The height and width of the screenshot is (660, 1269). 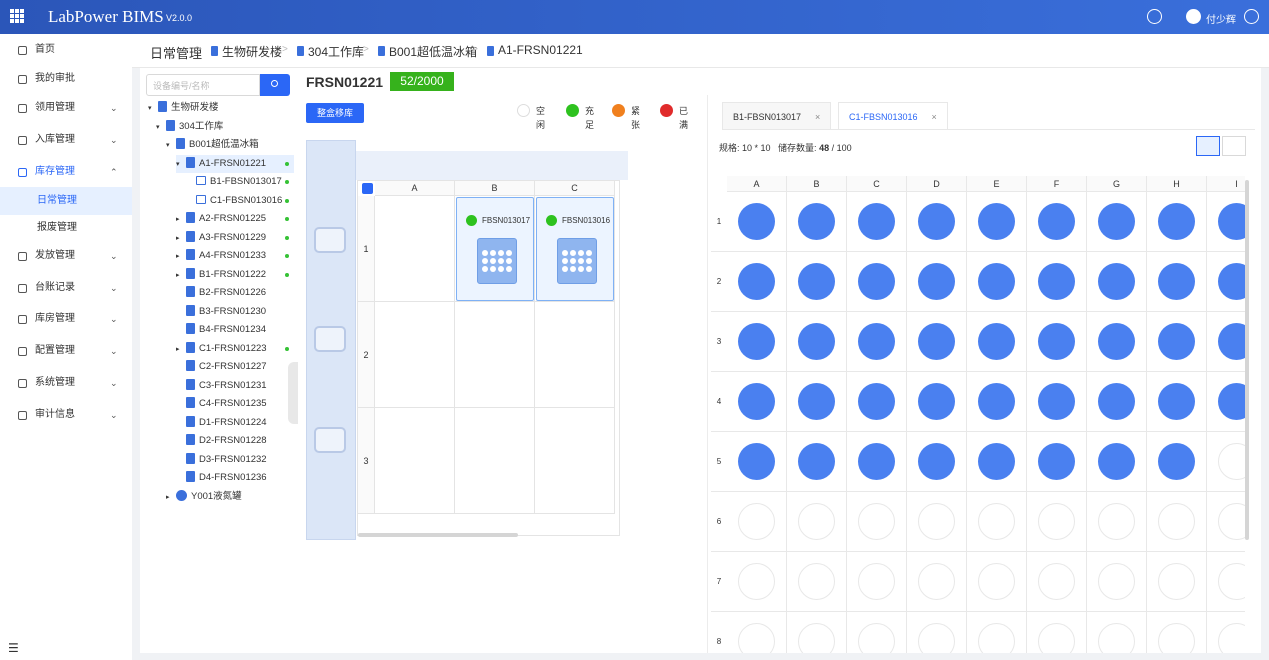 I want to click on horizontal-scrollbar, so click(x=438, y=535).